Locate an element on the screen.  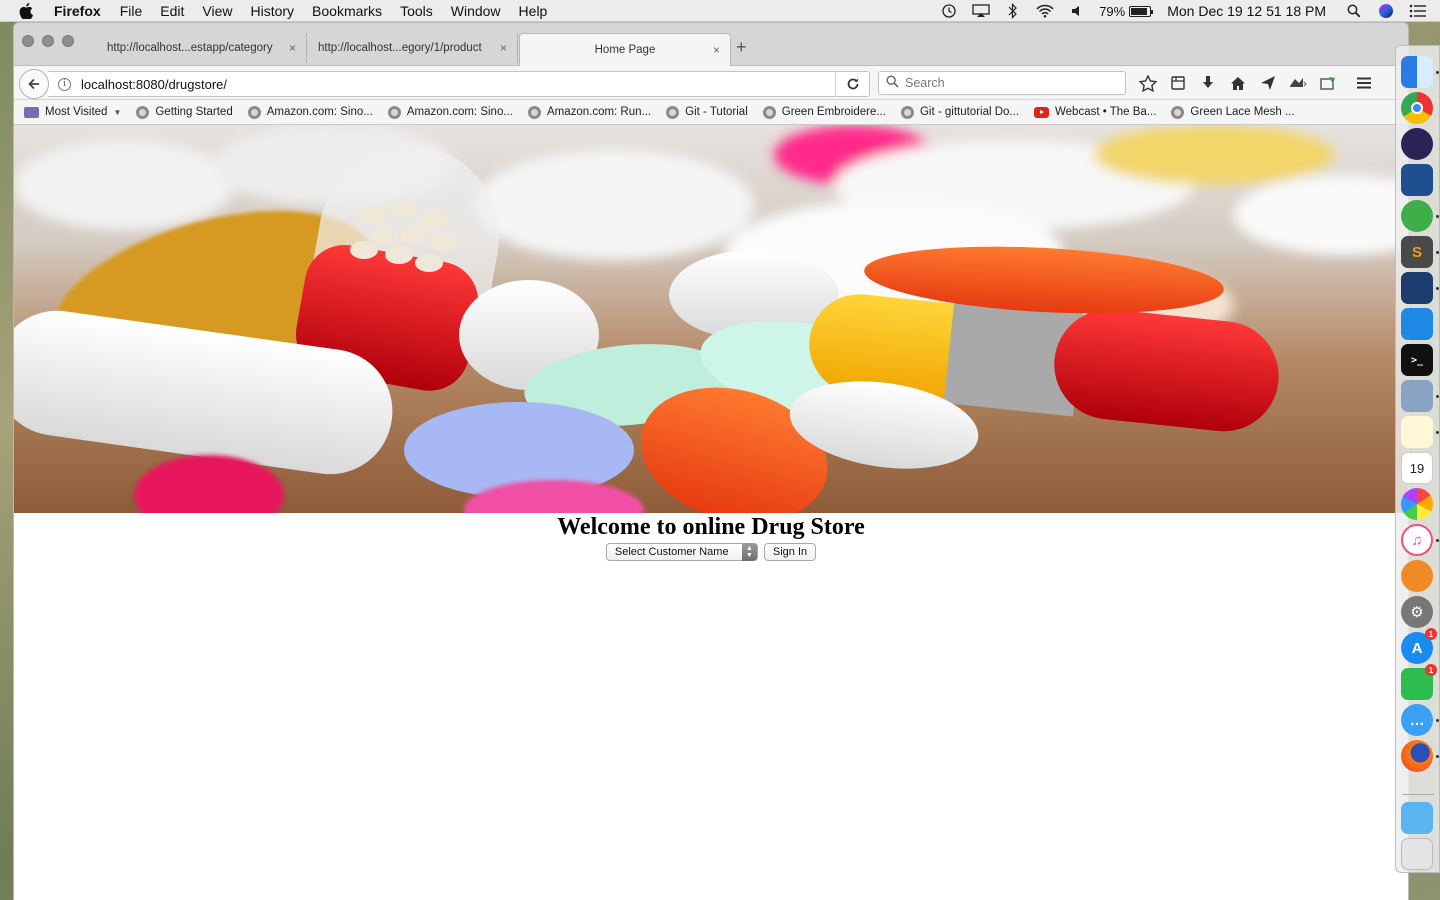
bookmark-item: Git - Tutorial is located at coordinates (707, 112).